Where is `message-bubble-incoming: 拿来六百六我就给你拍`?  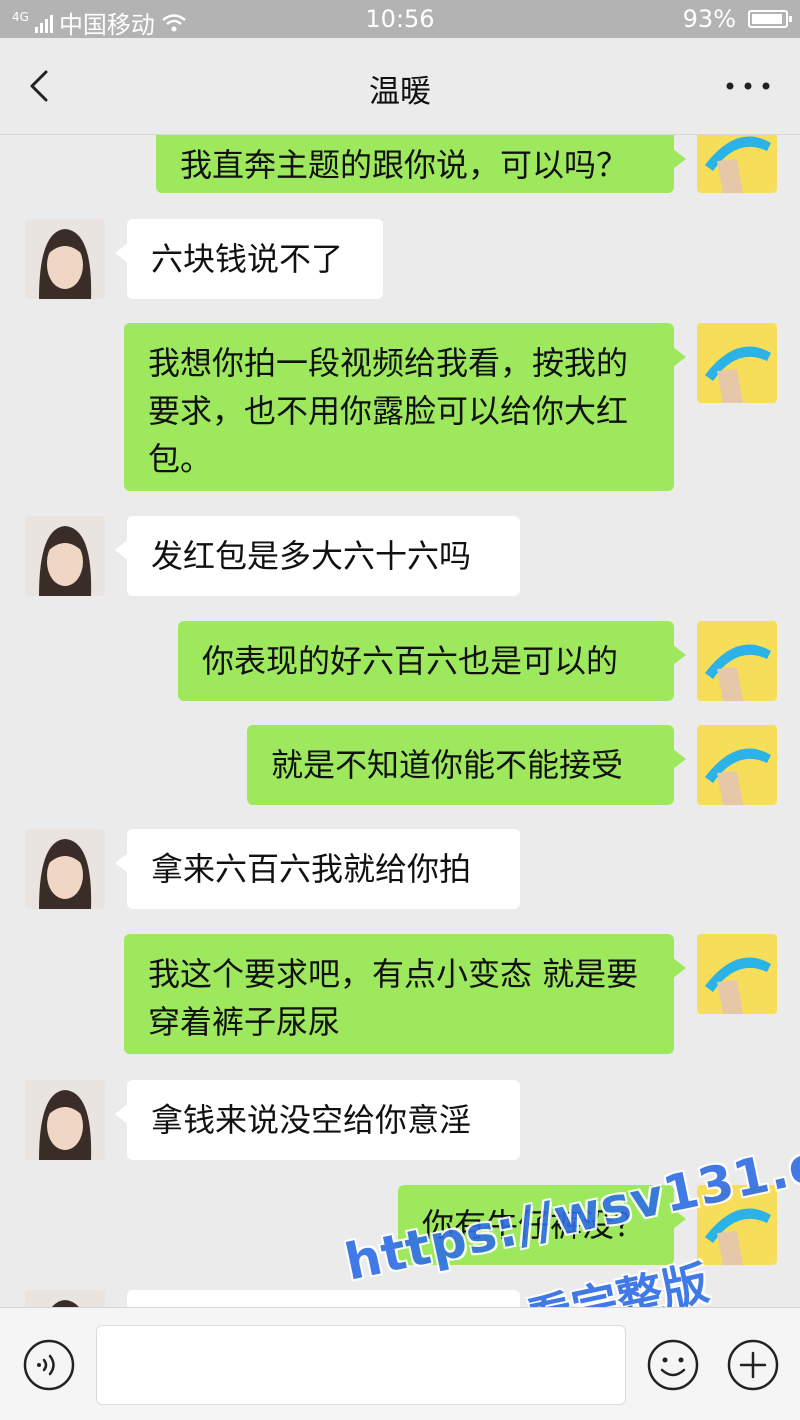 message-bubble-incoming: 拿来六百六我就给你拍 is located at coordinates (317, 869).